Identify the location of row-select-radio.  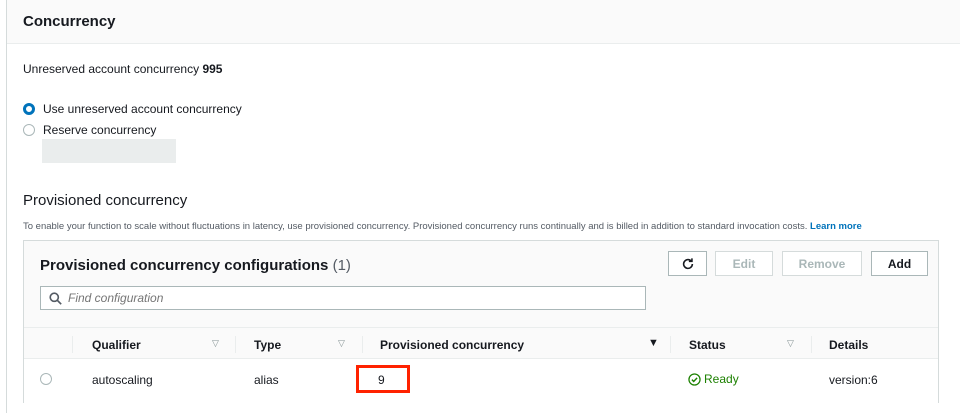
(46, 379).